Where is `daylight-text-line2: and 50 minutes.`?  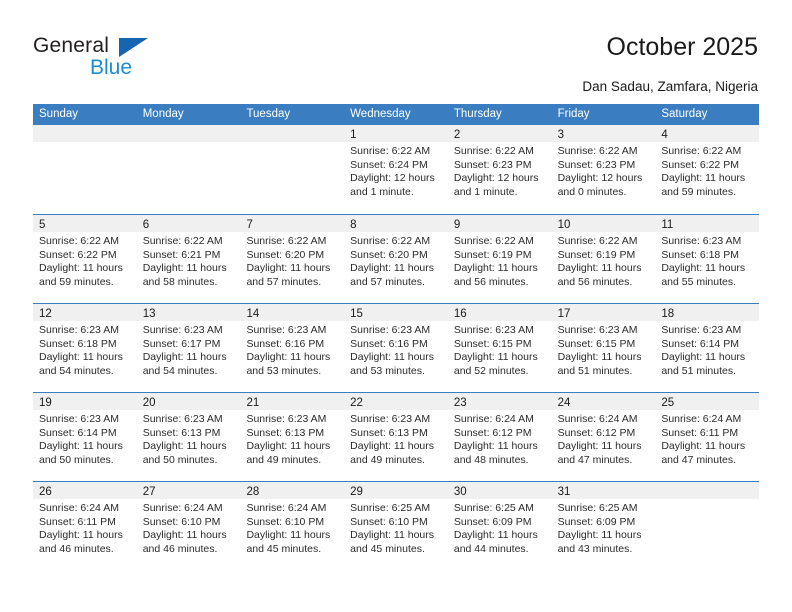
daylight-text-line2: and 50 minutes. is located at coordinates (180, 459).